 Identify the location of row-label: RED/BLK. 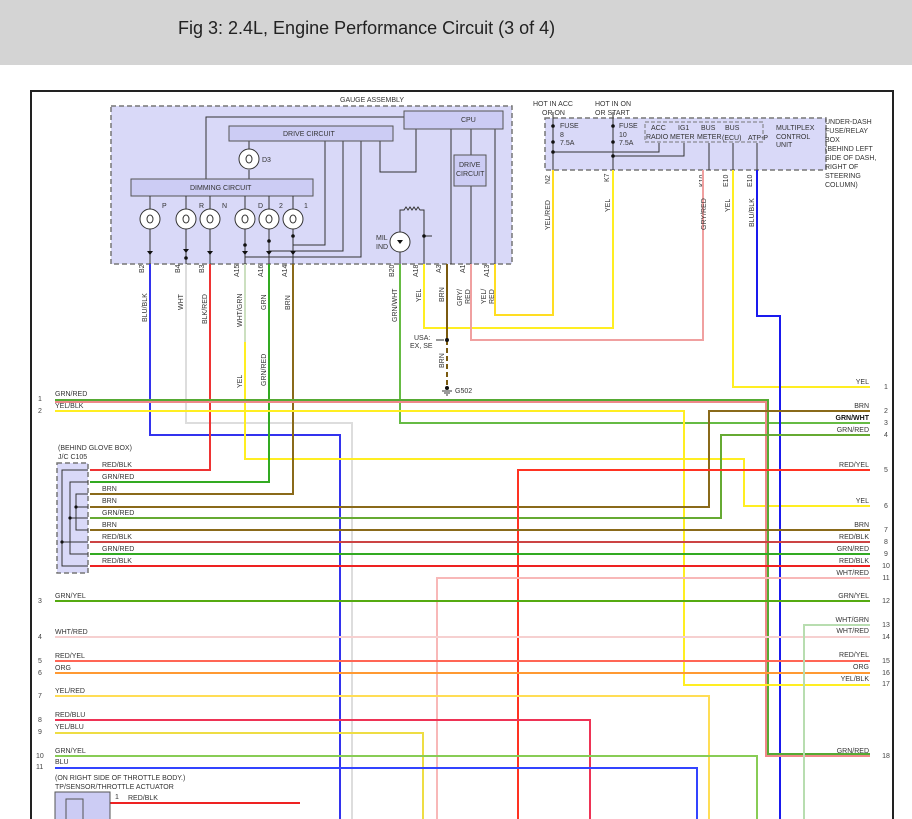
(854, 561).